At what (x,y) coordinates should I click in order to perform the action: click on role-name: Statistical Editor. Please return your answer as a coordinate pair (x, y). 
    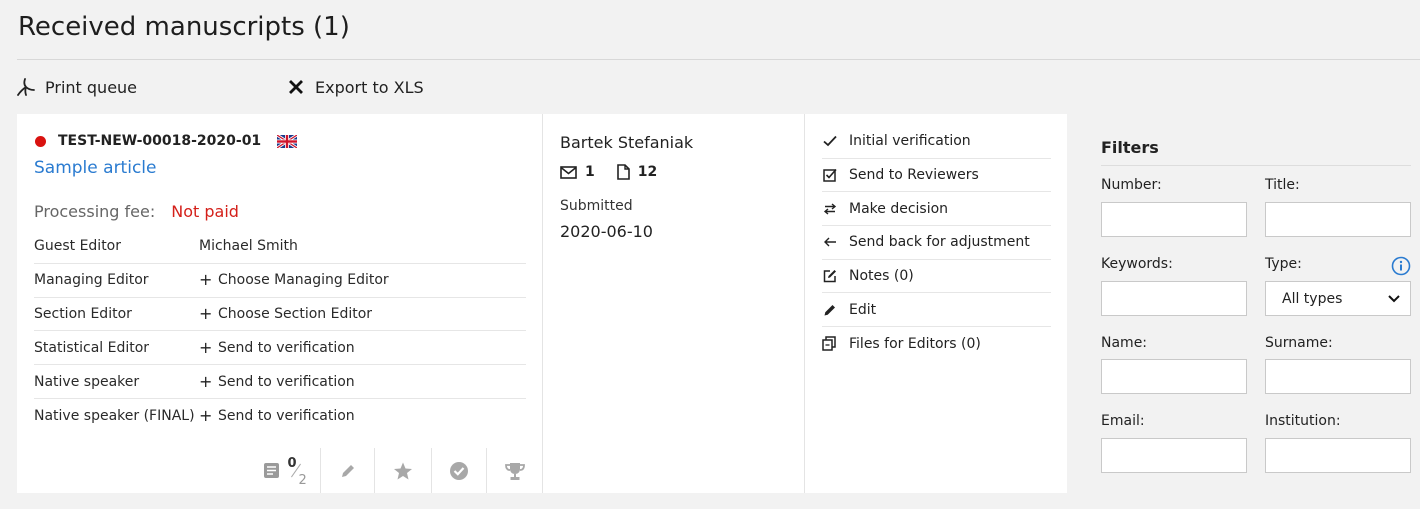
    Looking at the image, I should click on (92, 347).